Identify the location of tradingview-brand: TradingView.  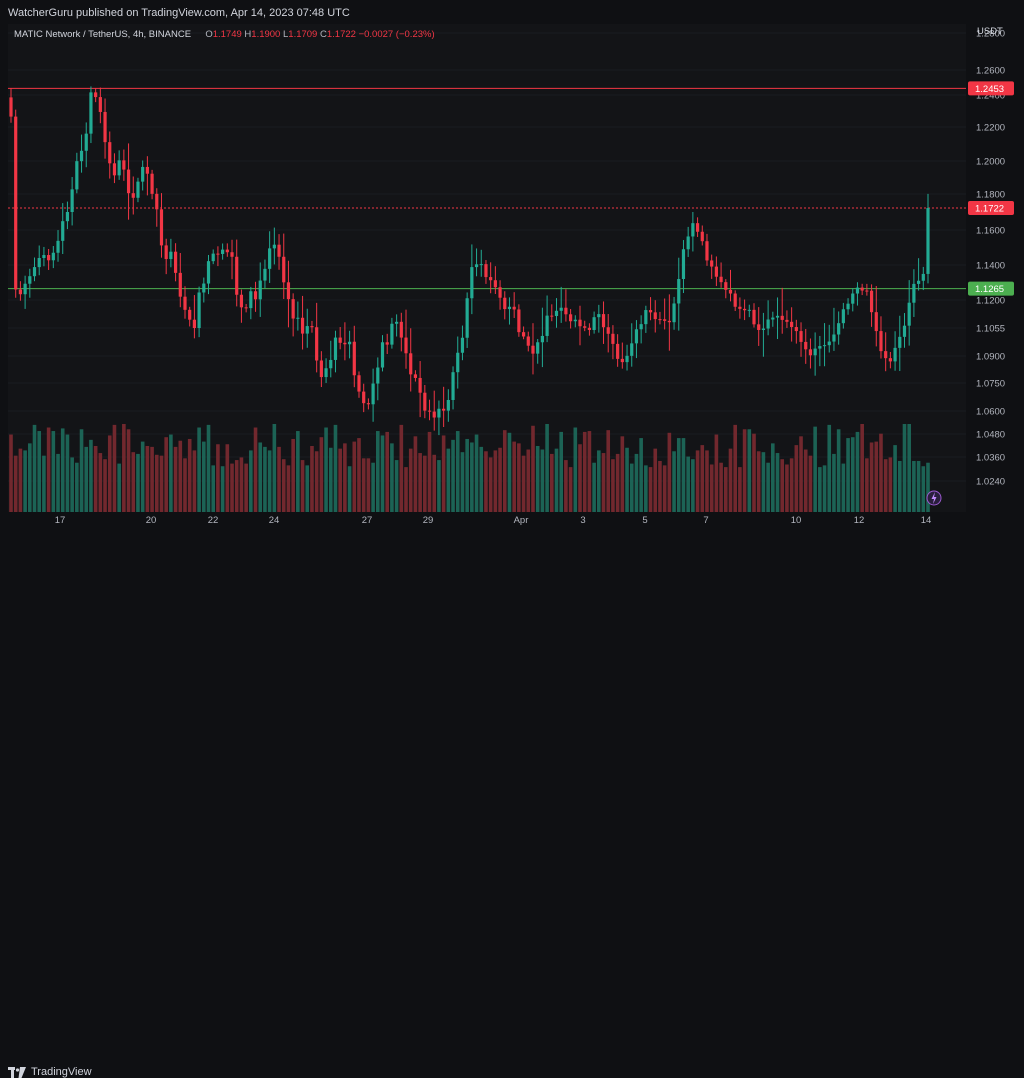
(50, 1072).